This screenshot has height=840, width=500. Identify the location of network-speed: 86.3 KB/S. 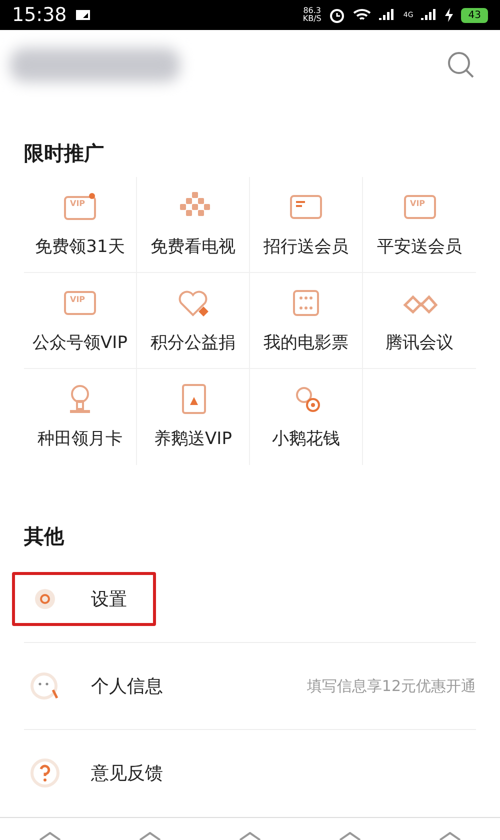
(312, 15).